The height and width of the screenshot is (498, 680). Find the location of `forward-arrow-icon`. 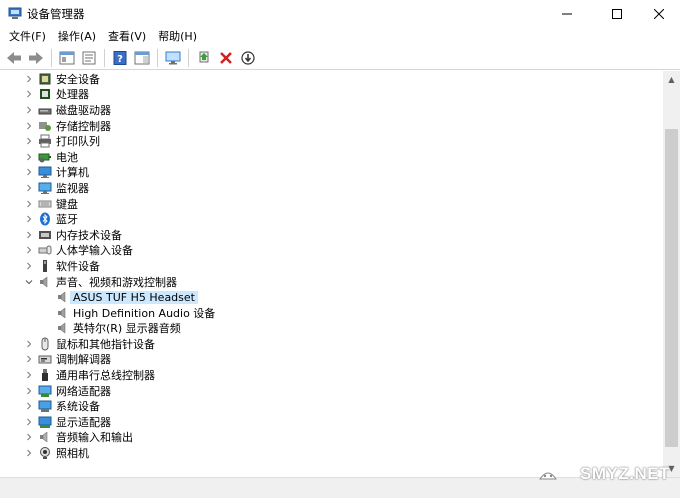

forward-arrow-icon is located at coordinates (36, 57).